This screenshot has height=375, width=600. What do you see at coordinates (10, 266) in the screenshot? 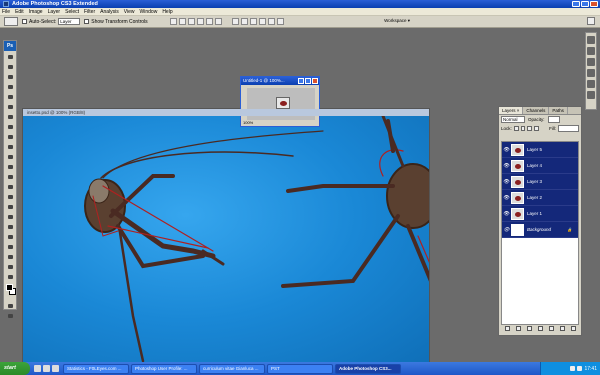
I see `hand-tool-icon` at bounding box center [10, 266].